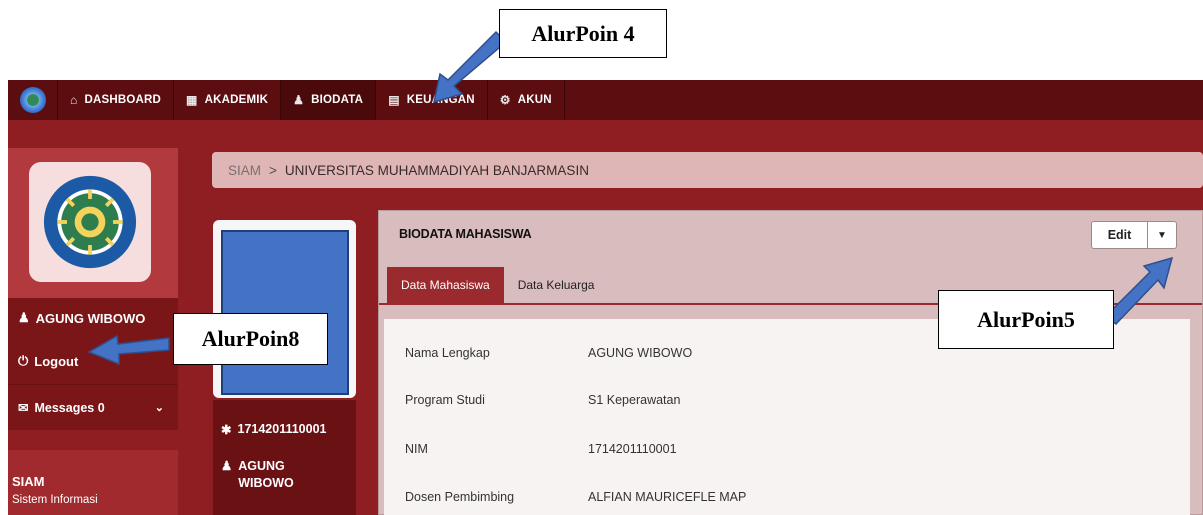 The width and height of the screenshot is (1203, 515). Describe the element at coordinates (445, 285) in the screenshot. I see `tab-data-mahasiswa: Data Mahasiswa` at that location.